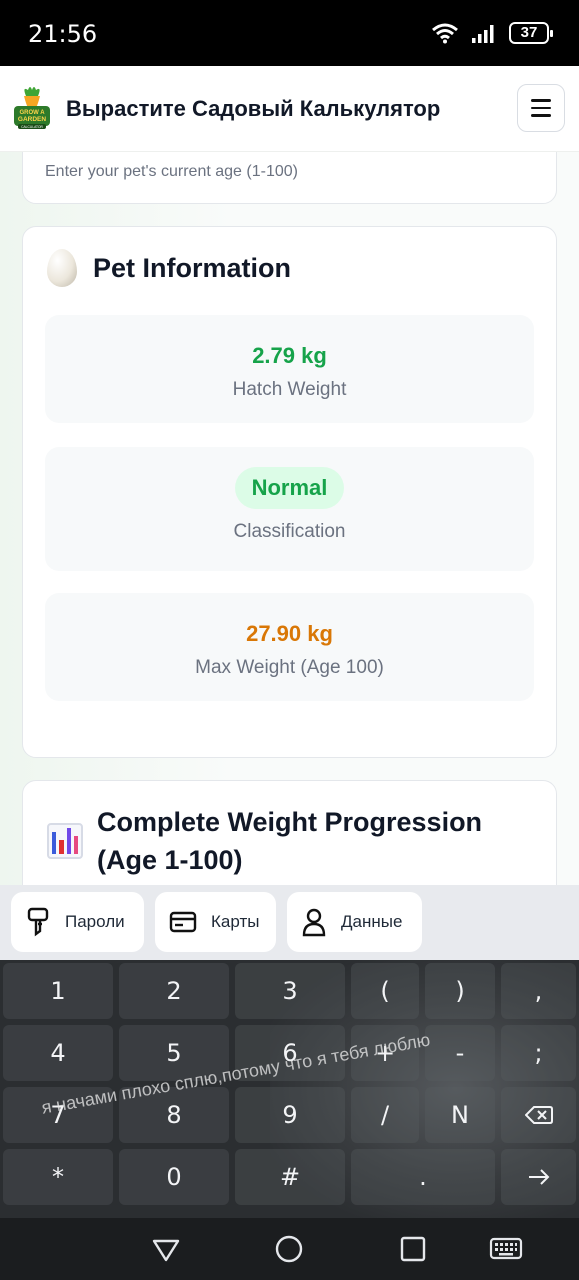 The image size is (579, 1280). I want to click on classification-stat: Normal Classification, so click(289, 509).